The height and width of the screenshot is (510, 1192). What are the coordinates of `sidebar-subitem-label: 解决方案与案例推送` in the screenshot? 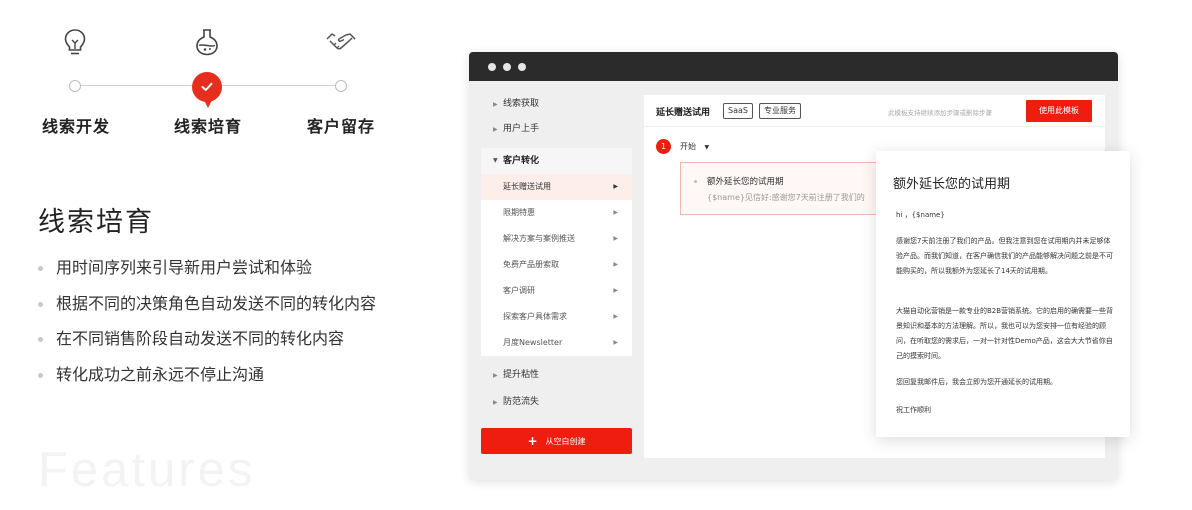 It's located at (539, 238).